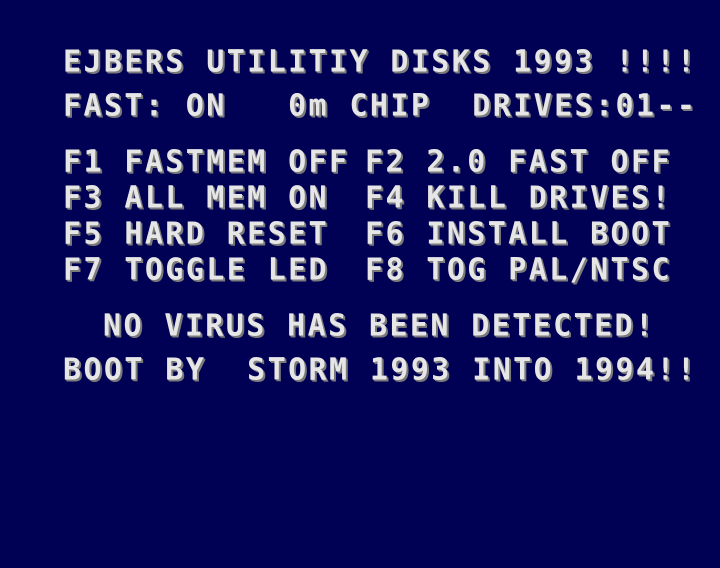  What do you see at coordinates (518, 198) in the screenshot?
I see `menu-item-f4: F4 KILL DRIVES!` at bounding box center [518, 198].